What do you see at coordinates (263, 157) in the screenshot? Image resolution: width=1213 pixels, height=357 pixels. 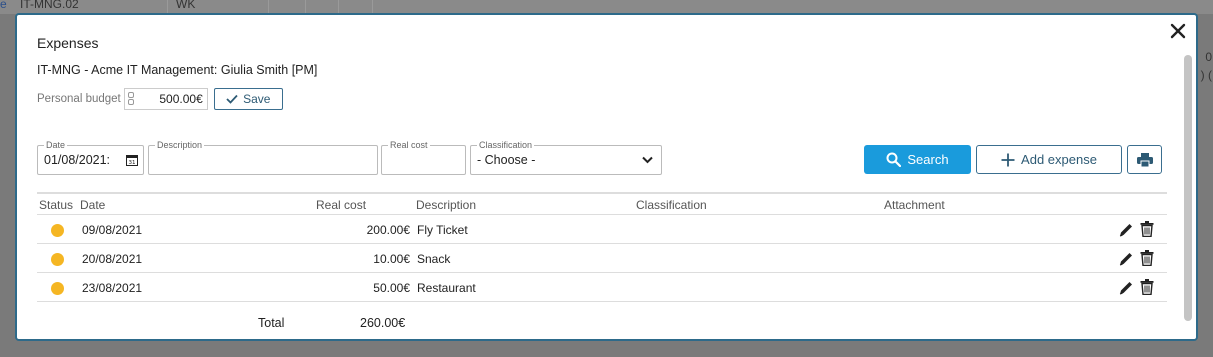 I see `description-filter-field: Description` at bounding box center [263, 157].